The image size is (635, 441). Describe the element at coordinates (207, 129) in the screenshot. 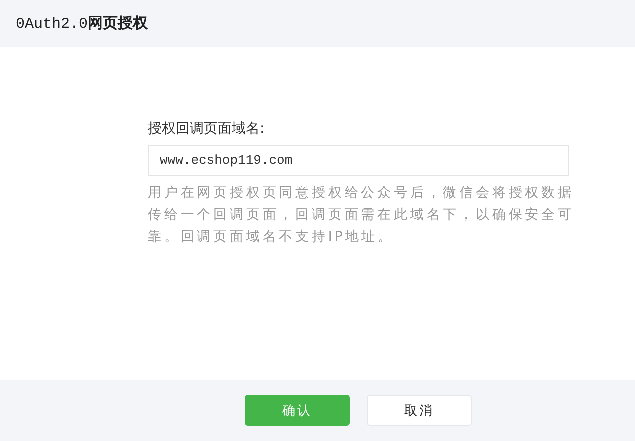

I see `field-label: 授权回调页面域名:` at that location.